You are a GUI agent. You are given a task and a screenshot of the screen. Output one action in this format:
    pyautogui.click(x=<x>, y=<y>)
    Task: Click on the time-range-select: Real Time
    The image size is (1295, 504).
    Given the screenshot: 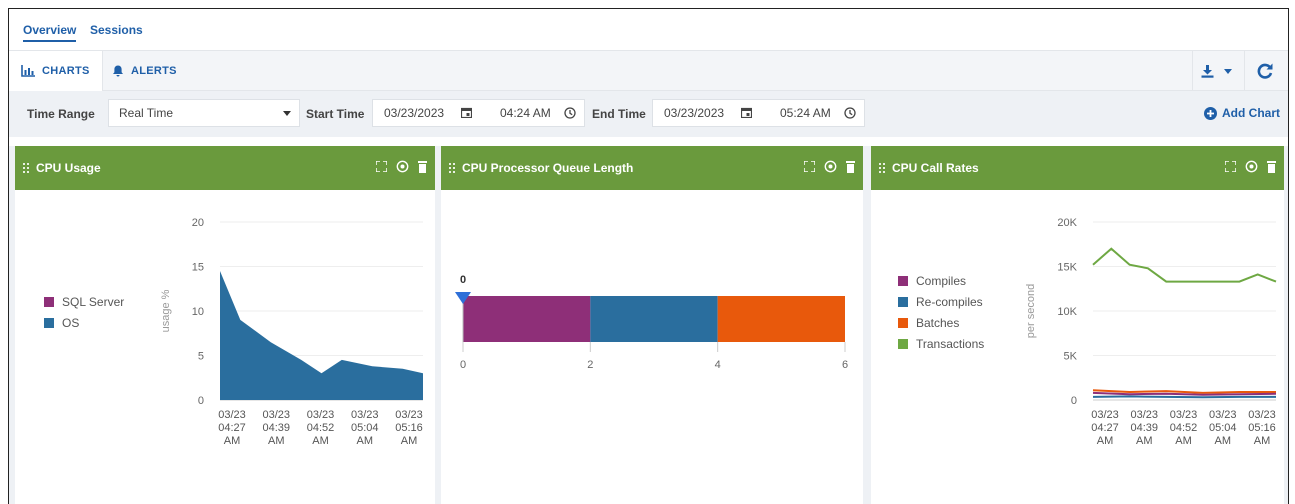 What is the action you would take?
    pyautogui.click(x=204, y=113)
    